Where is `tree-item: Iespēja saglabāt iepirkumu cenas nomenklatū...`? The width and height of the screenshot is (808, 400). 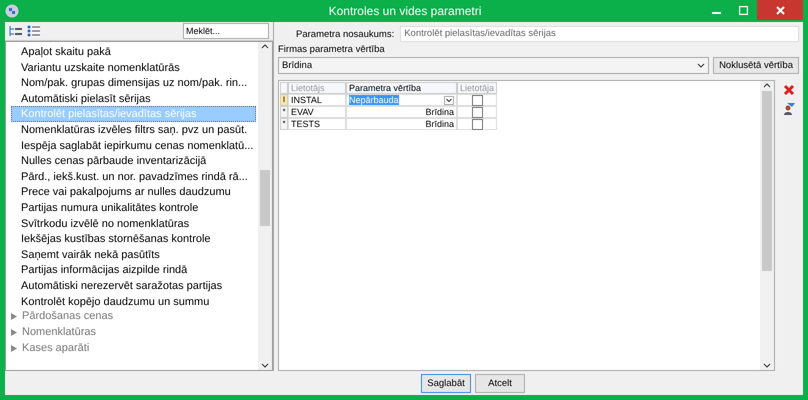
tree-item: Iespēja saglabāt iepirkumu cenas nomenklatū... is located at coordinates (133, 146).